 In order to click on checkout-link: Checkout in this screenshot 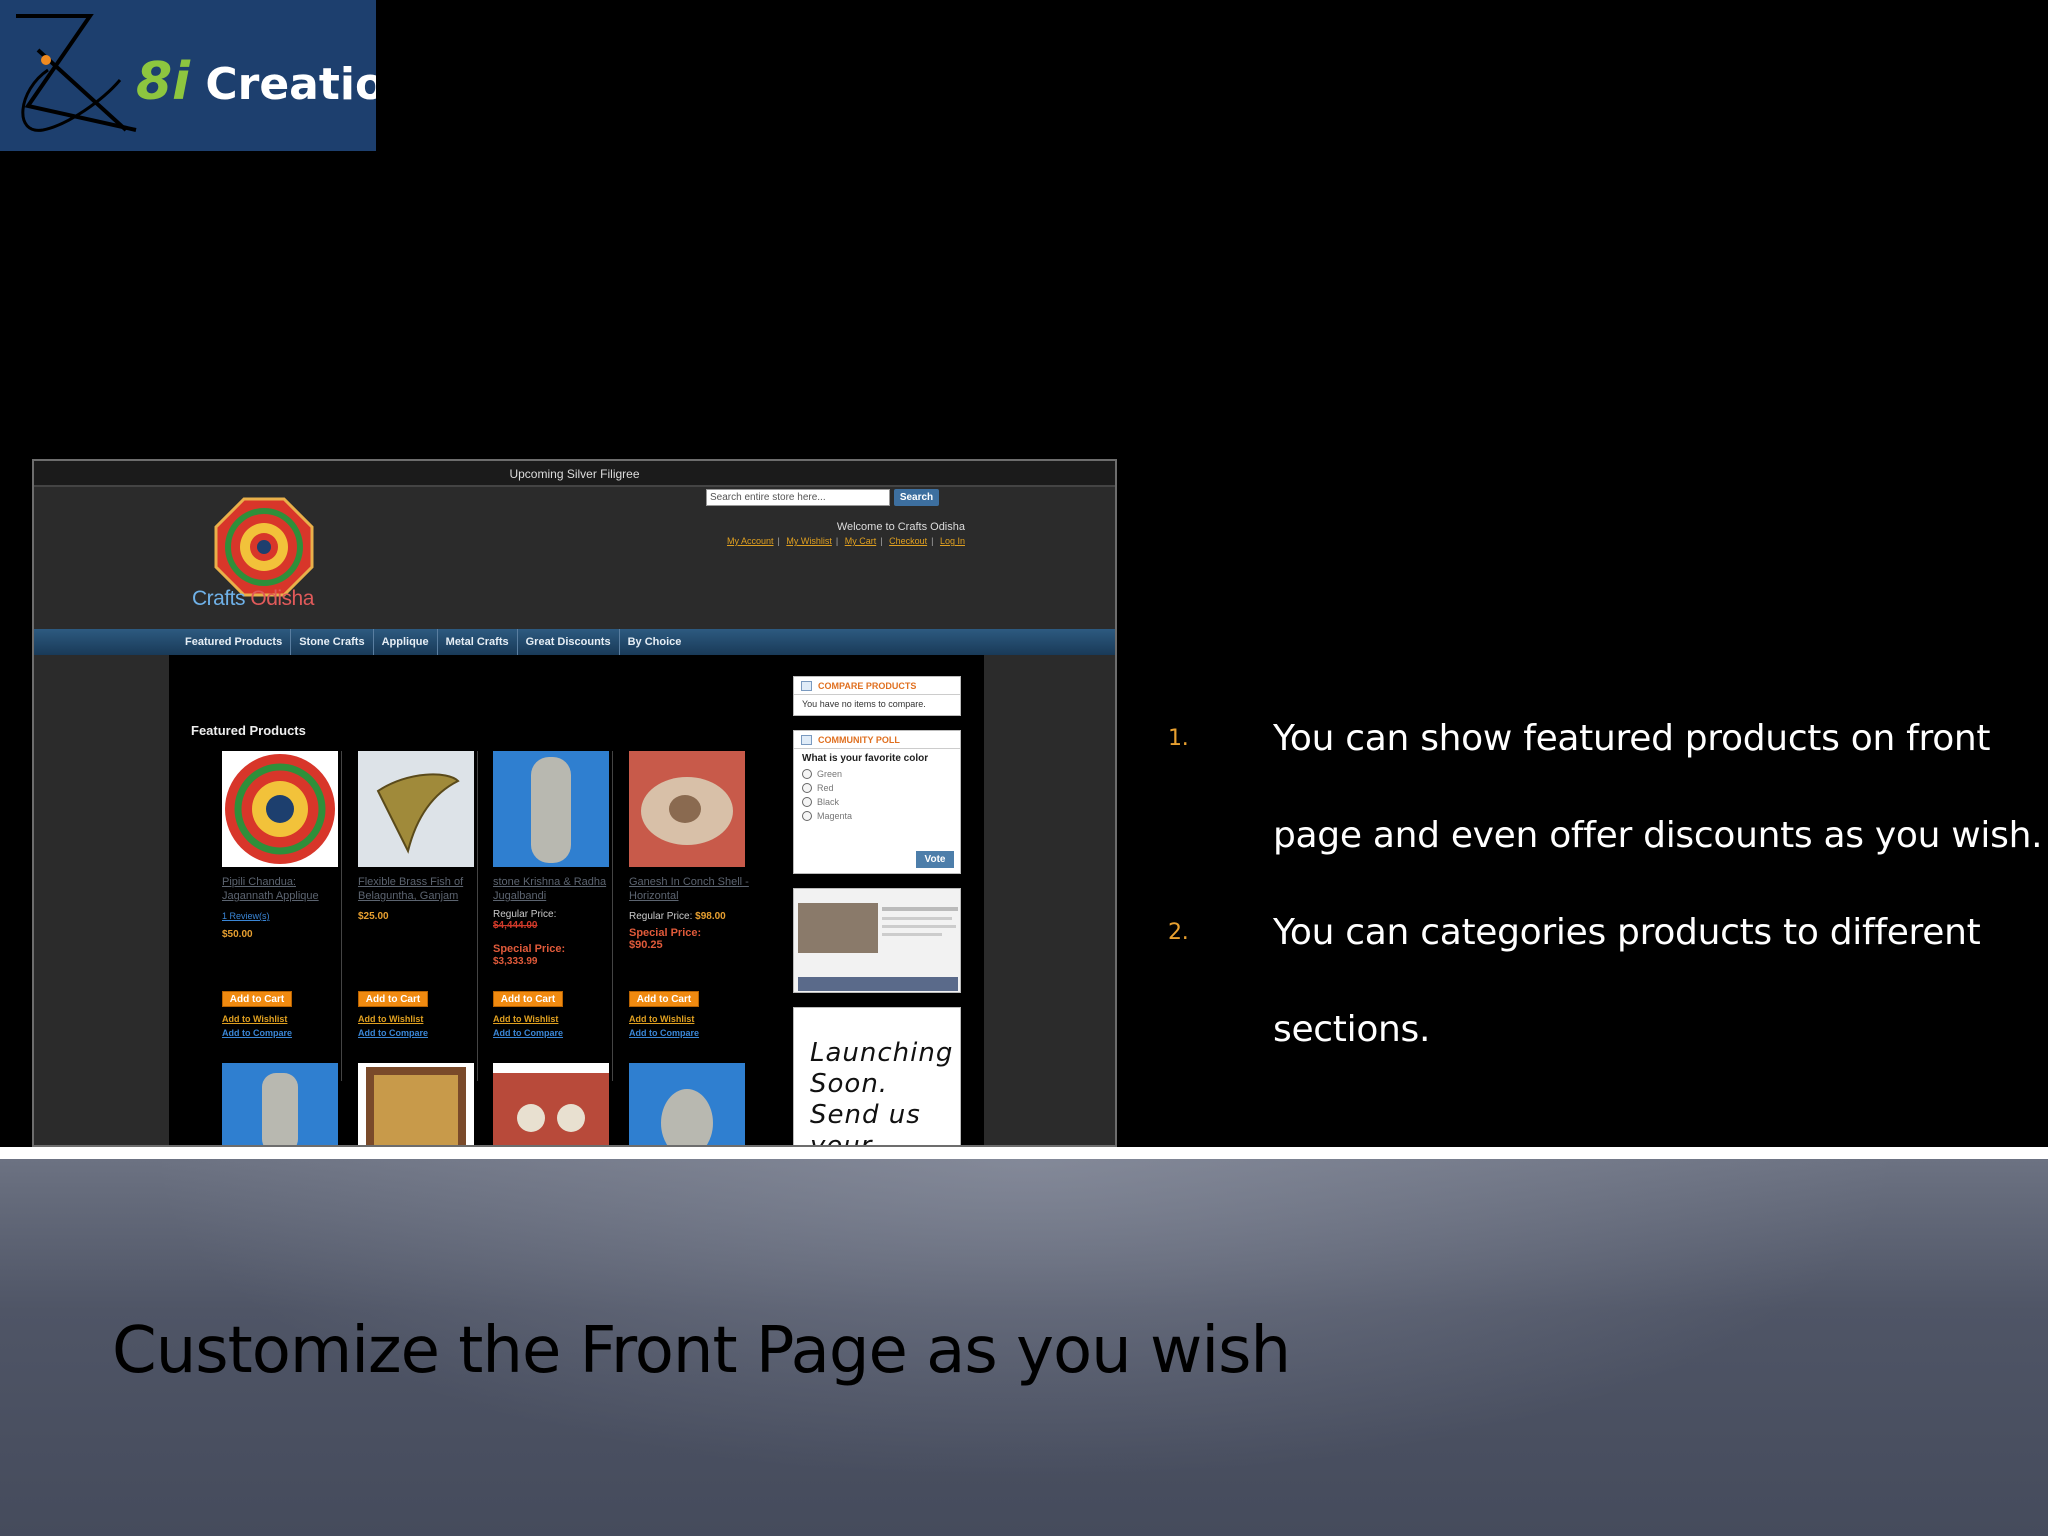, I will do `click(908, 541)`.